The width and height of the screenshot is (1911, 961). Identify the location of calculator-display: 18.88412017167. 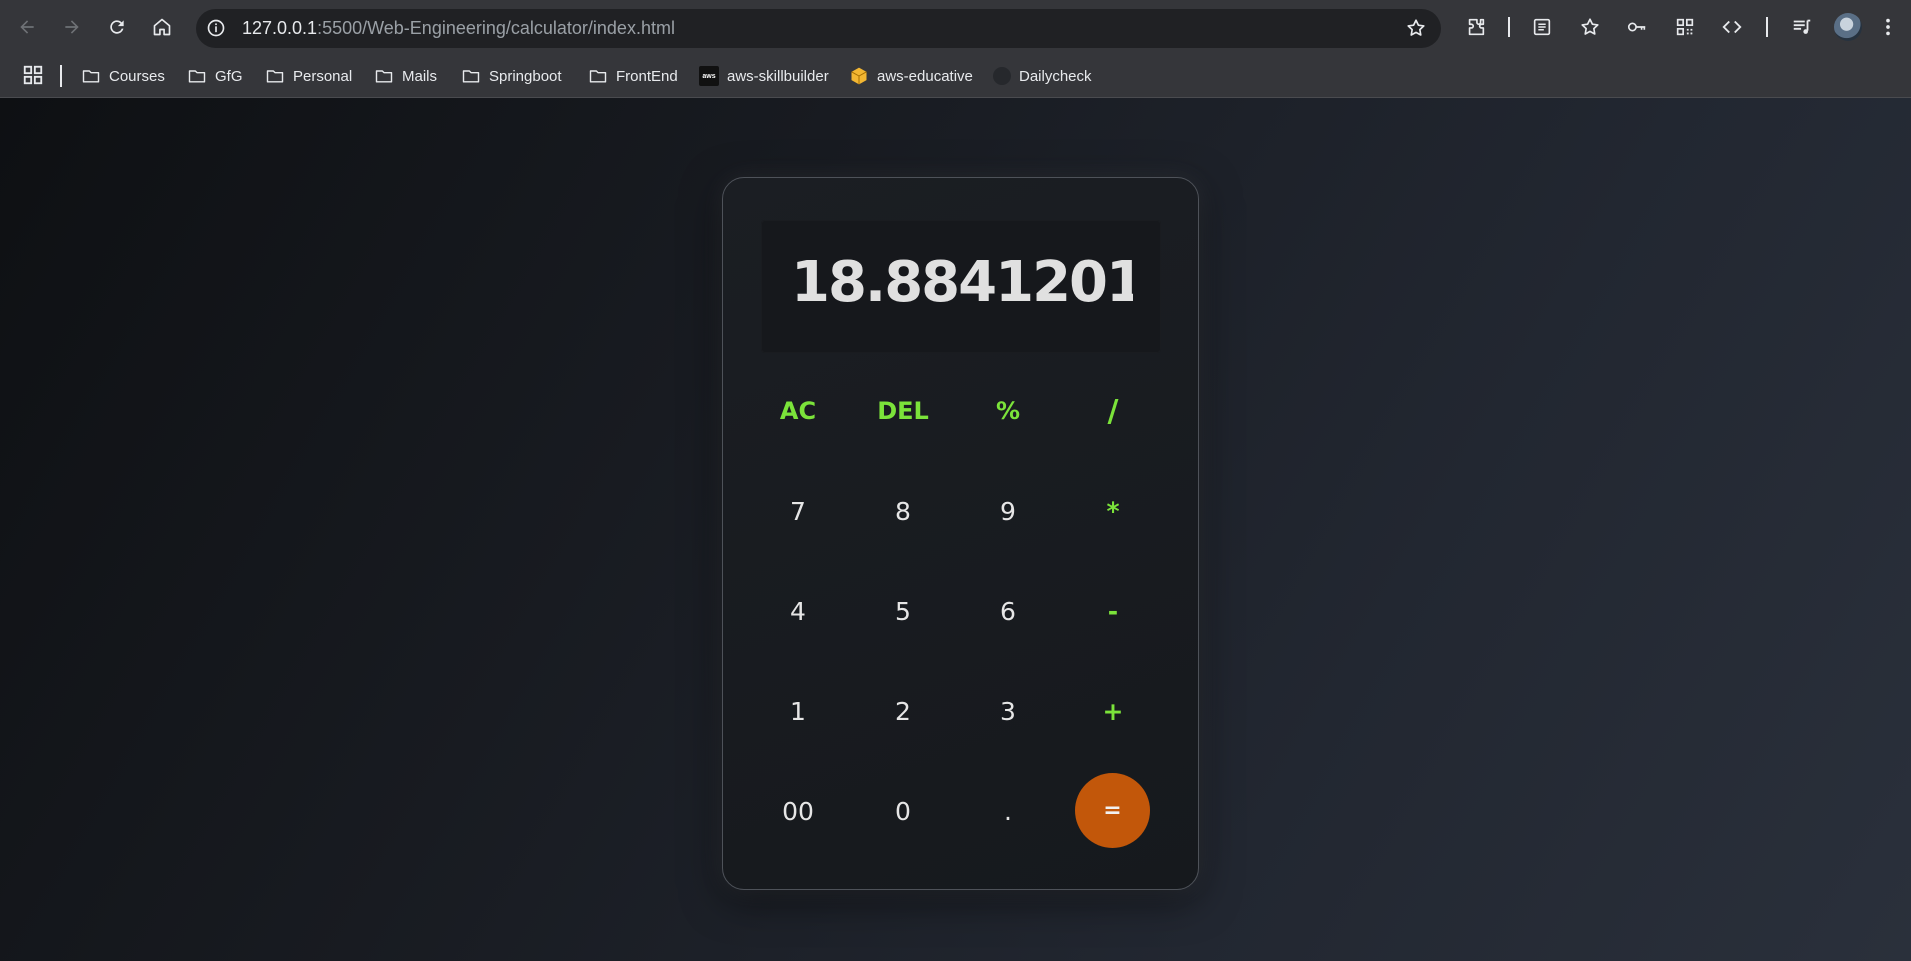
(961, 286).